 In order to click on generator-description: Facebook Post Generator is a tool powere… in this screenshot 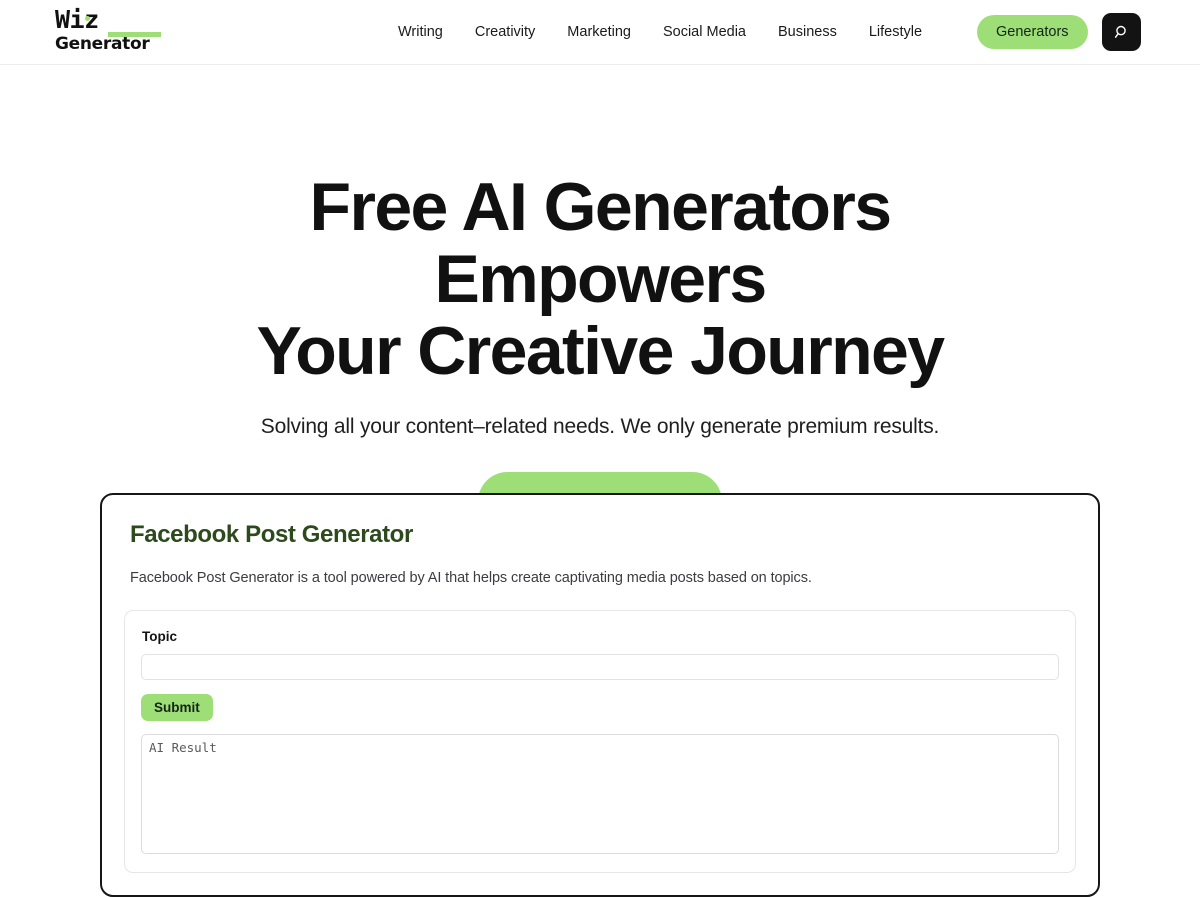, I will do `click(471, 578)`.